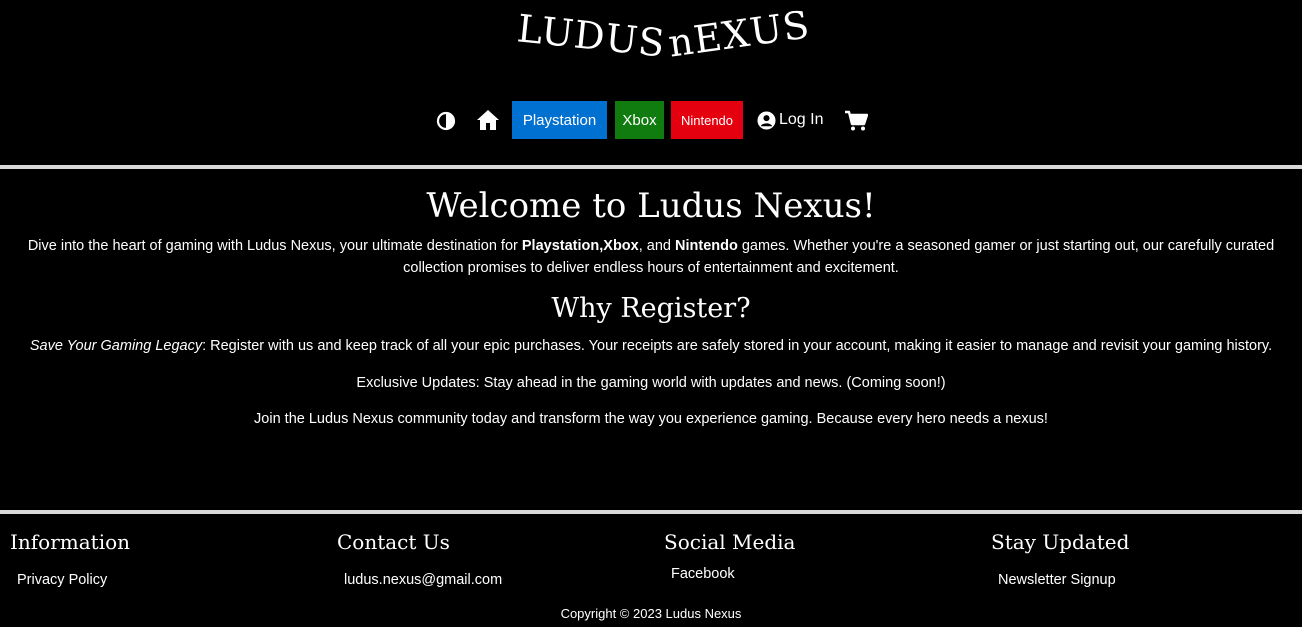 This screenshot has height=627, width=1302. What do you see at coordinates (706, 246) in the screenshot?
I see `intro-nintendo: Nintendo` at bounding box center [706, 246].